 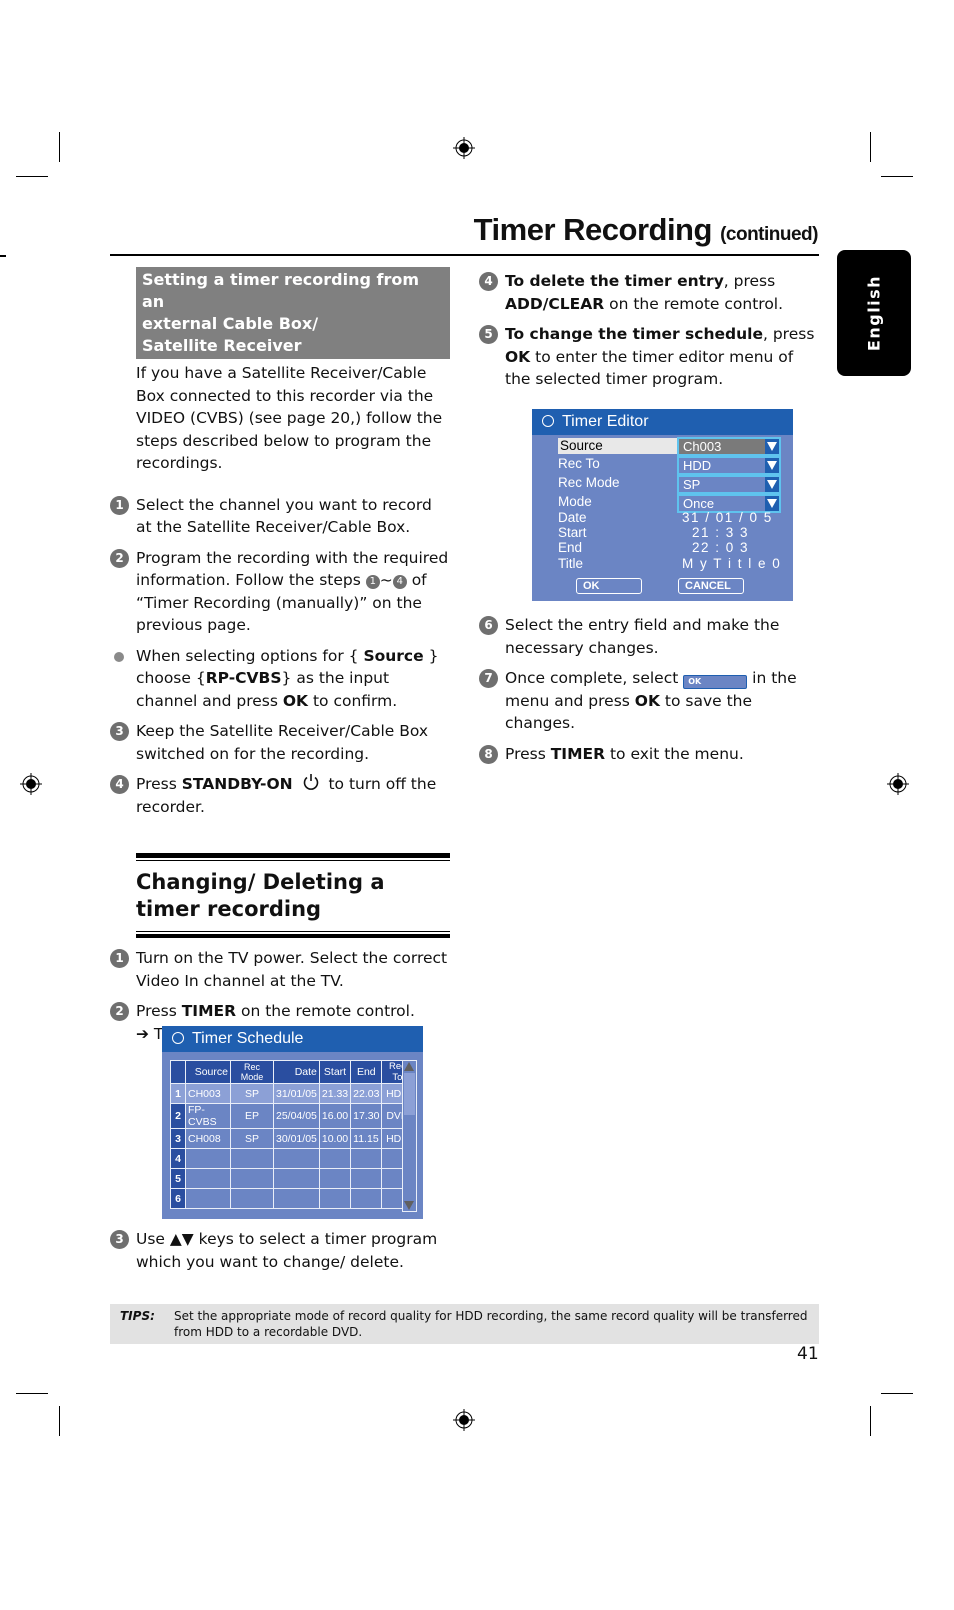 I want to click on step-text: to exit the menu., so click(x=674, y=753).